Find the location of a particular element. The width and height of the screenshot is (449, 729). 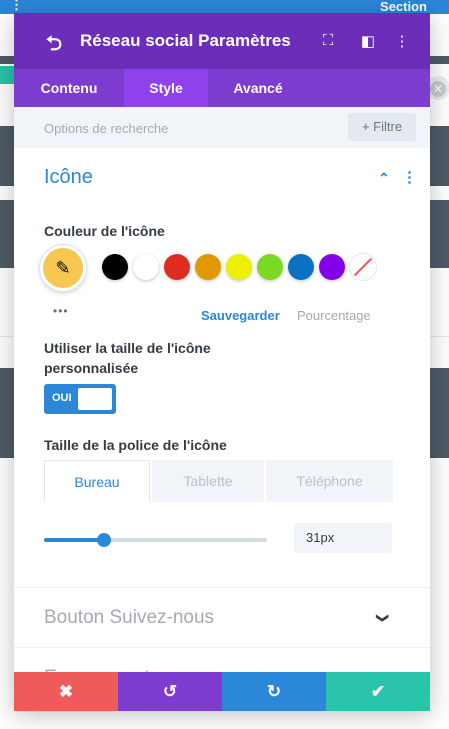

percentage-link: Pourcentage is located at coordinates (334, 315).